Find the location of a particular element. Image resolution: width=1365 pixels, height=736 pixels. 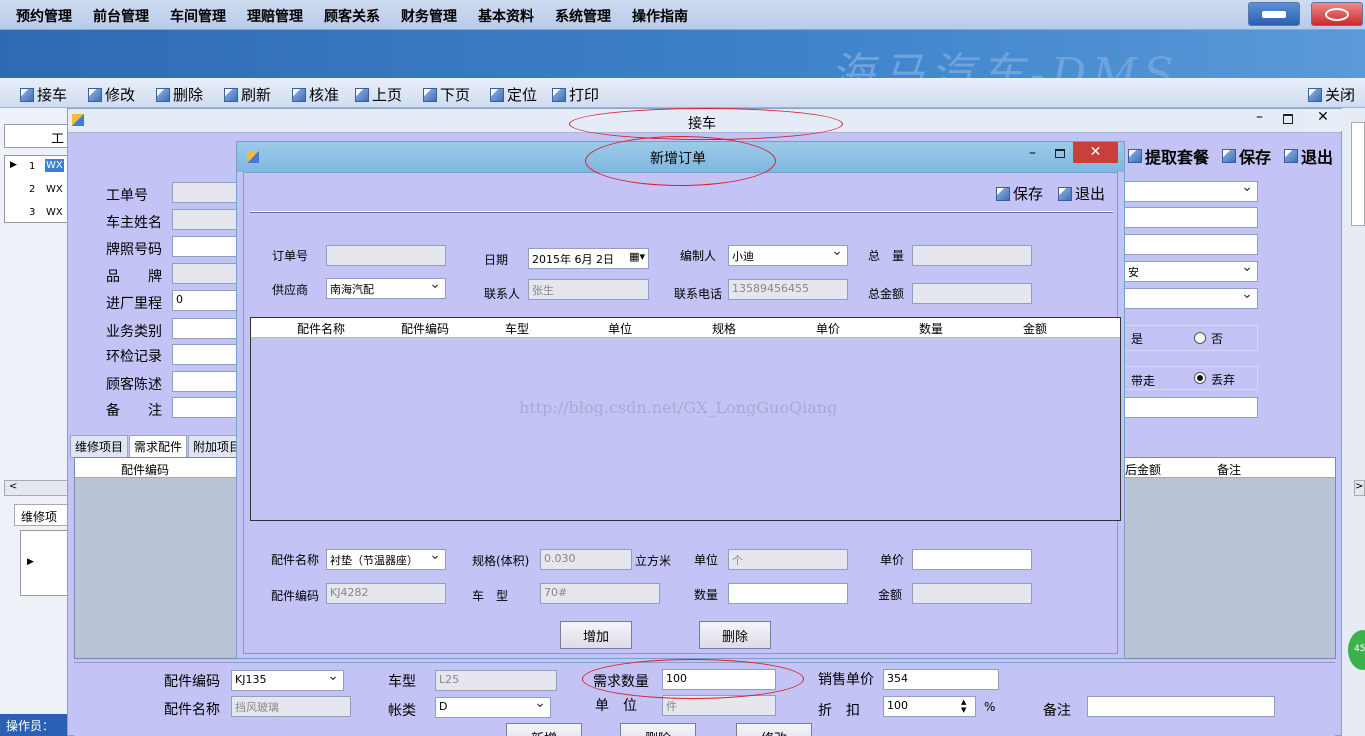

refresh-button: 刷新 is located at coordinates (247, 94).